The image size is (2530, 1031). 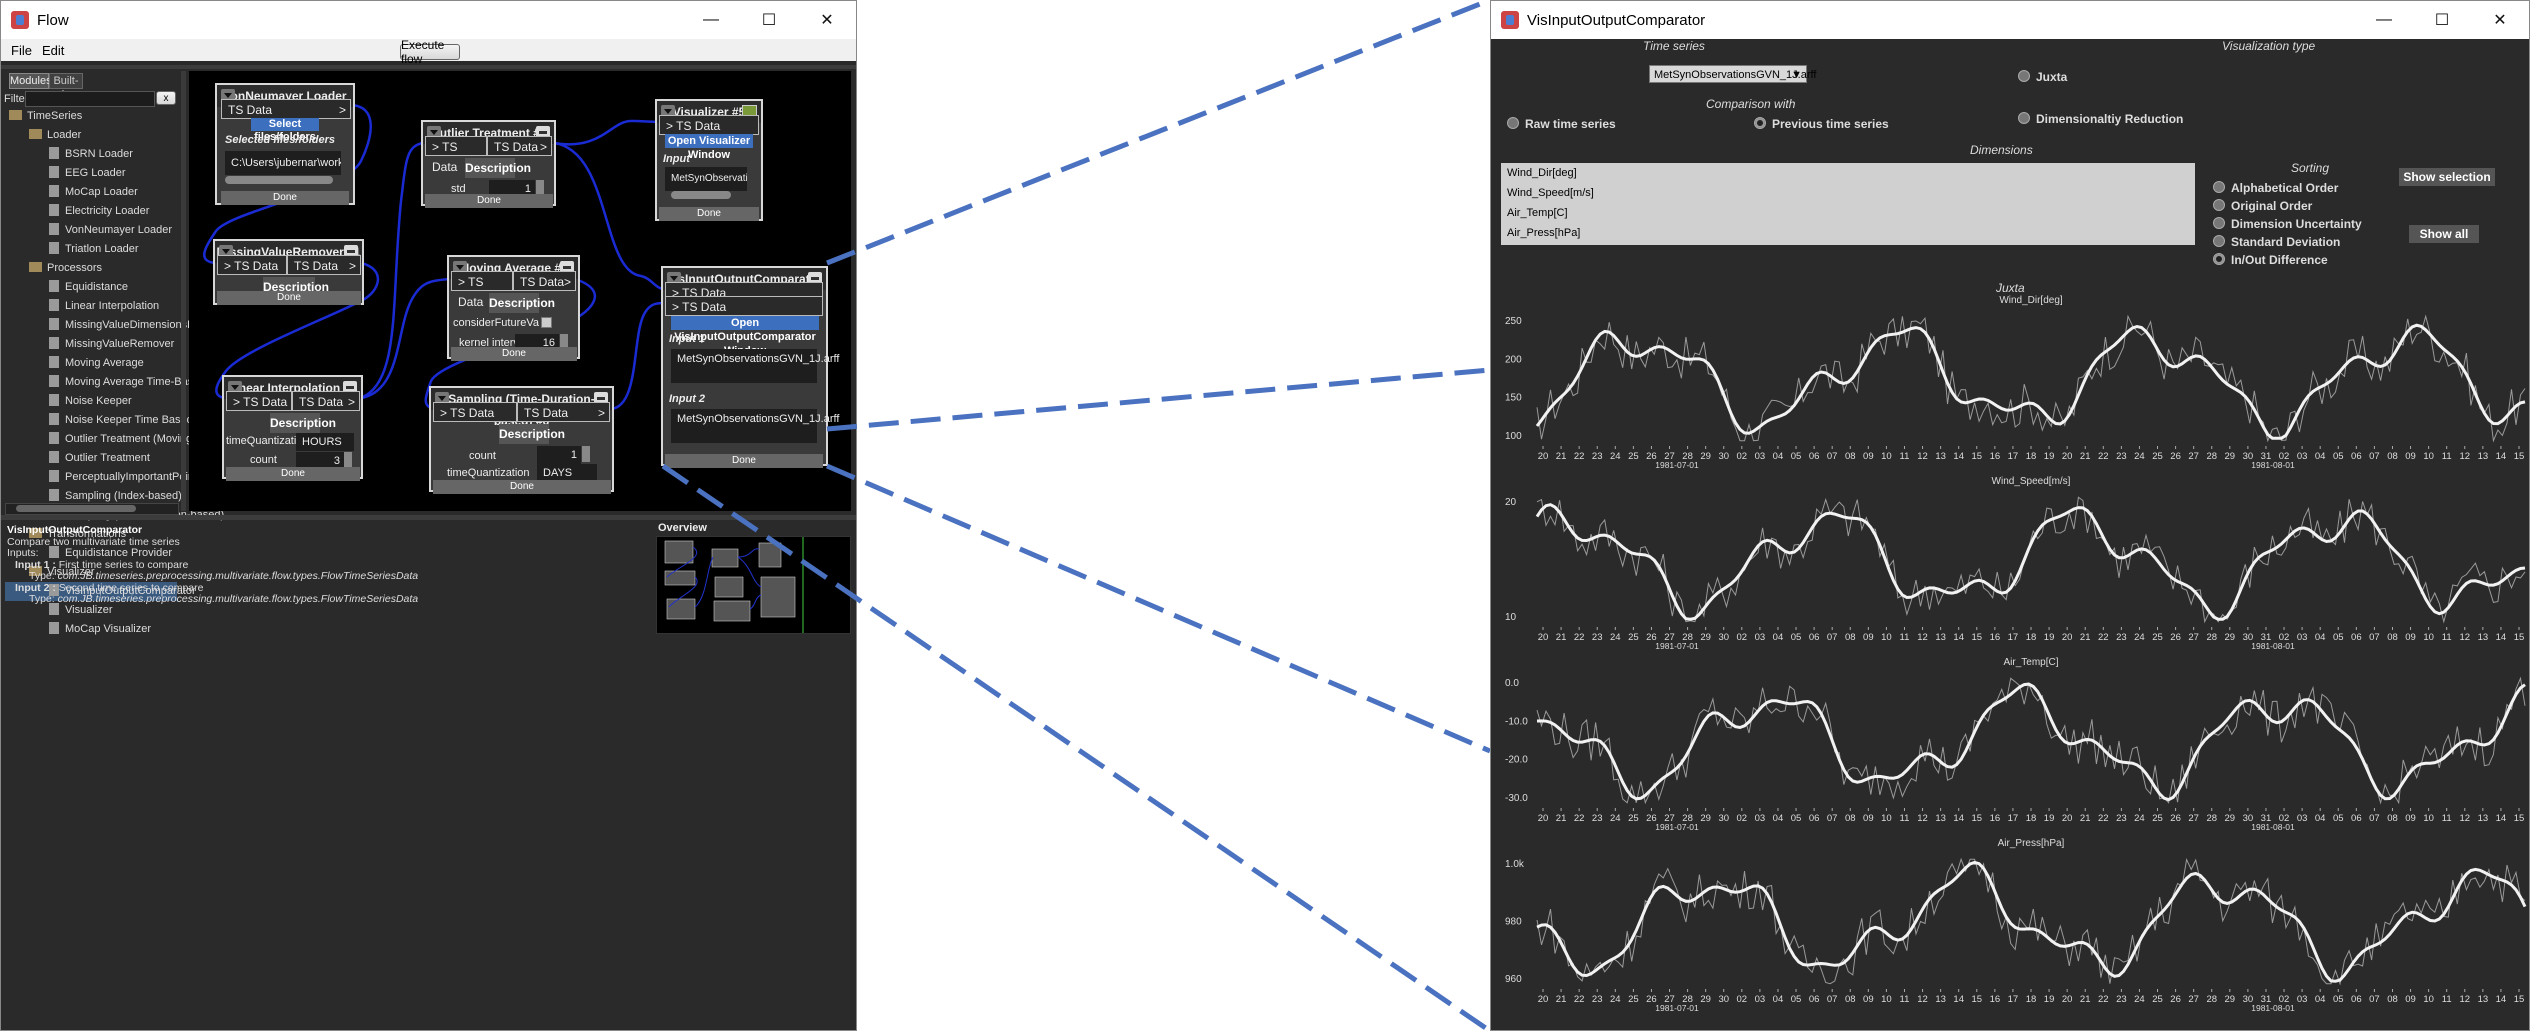 I want to click on y-tick-label: 150, so click(x=1513, y=398).